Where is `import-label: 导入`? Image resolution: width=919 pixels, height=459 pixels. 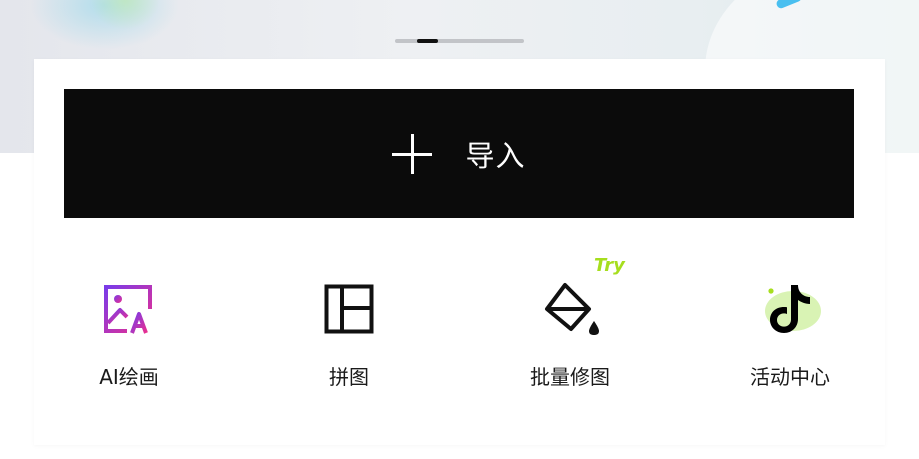
import-label: 导入 is located at coordinates (495, 155).